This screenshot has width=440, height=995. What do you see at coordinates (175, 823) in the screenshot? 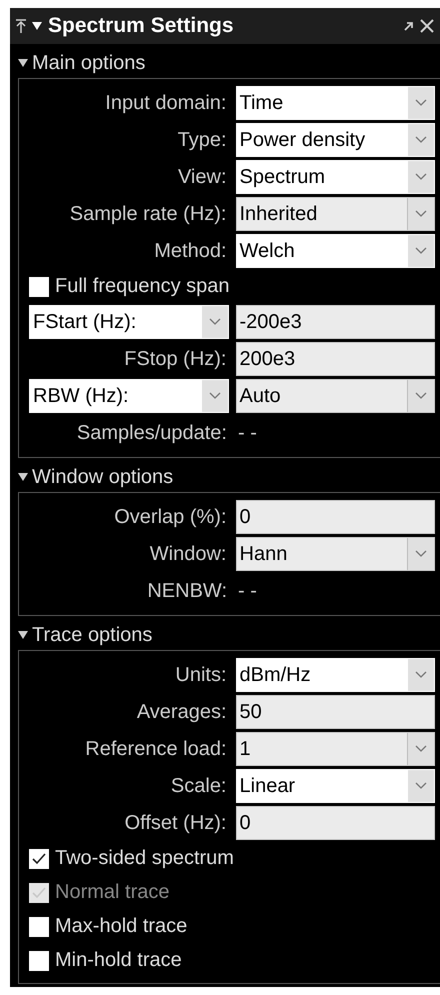
I see `field-label: Offset (Hz):` at bounding box center [175, 823].